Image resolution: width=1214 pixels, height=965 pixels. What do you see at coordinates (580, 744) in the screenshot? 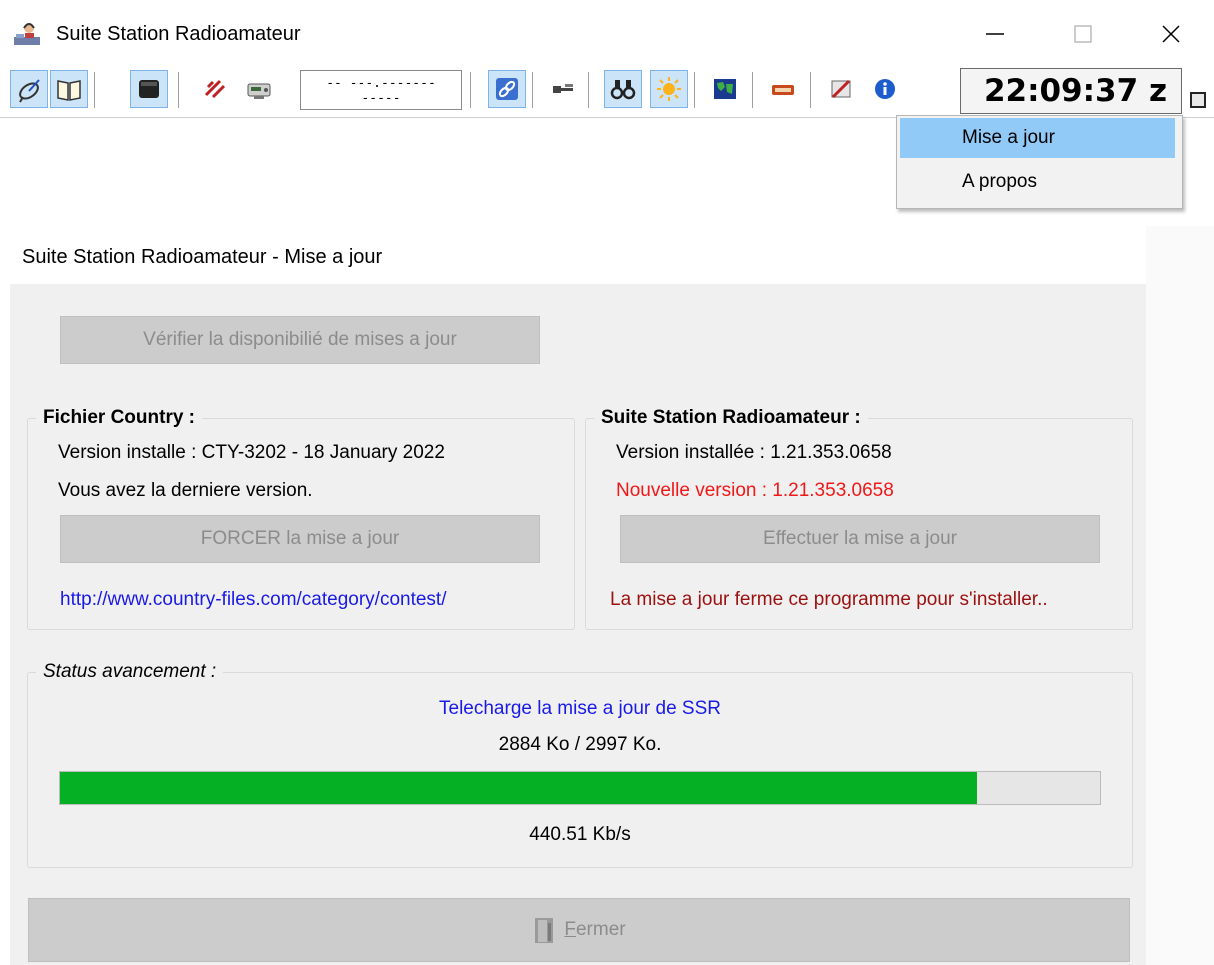
I see `download-size-text: 2884 Ko / 2997 Ko.` at bounding box center [580, 744].